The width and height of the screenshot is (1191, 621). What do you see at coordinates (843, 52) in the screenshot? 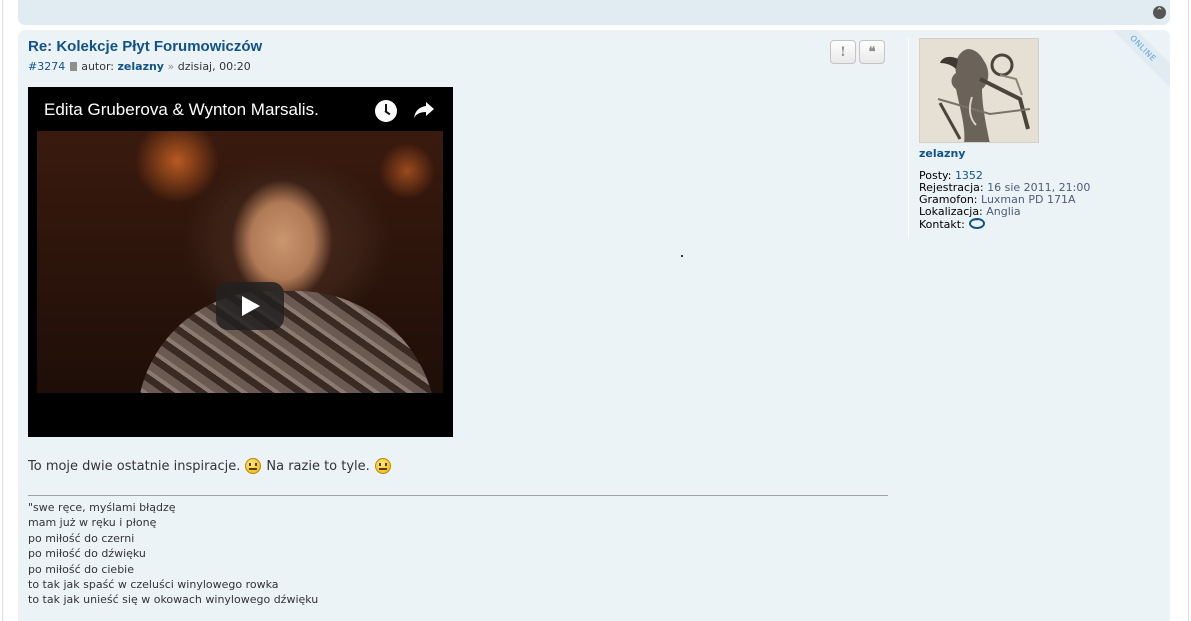
I see `report-button: !` at bounding box center [843, 52].